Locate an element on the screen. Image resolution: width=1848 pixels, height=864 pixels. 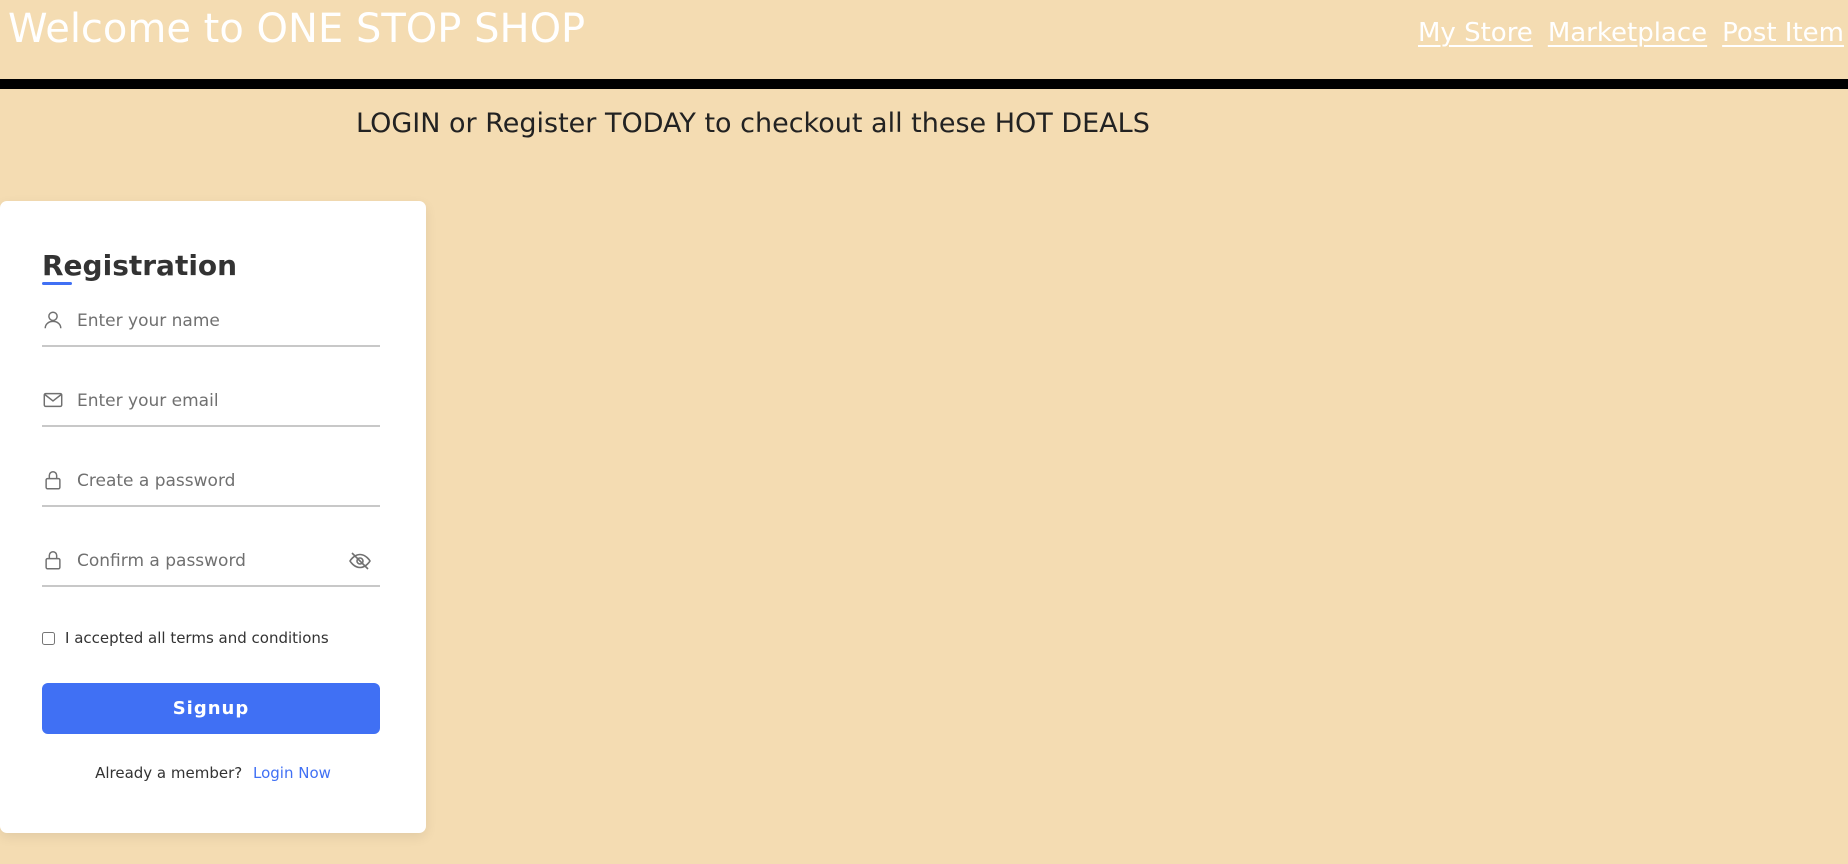
terms-row: I accepted all terms and conditions is located at coordinates (185, 638).